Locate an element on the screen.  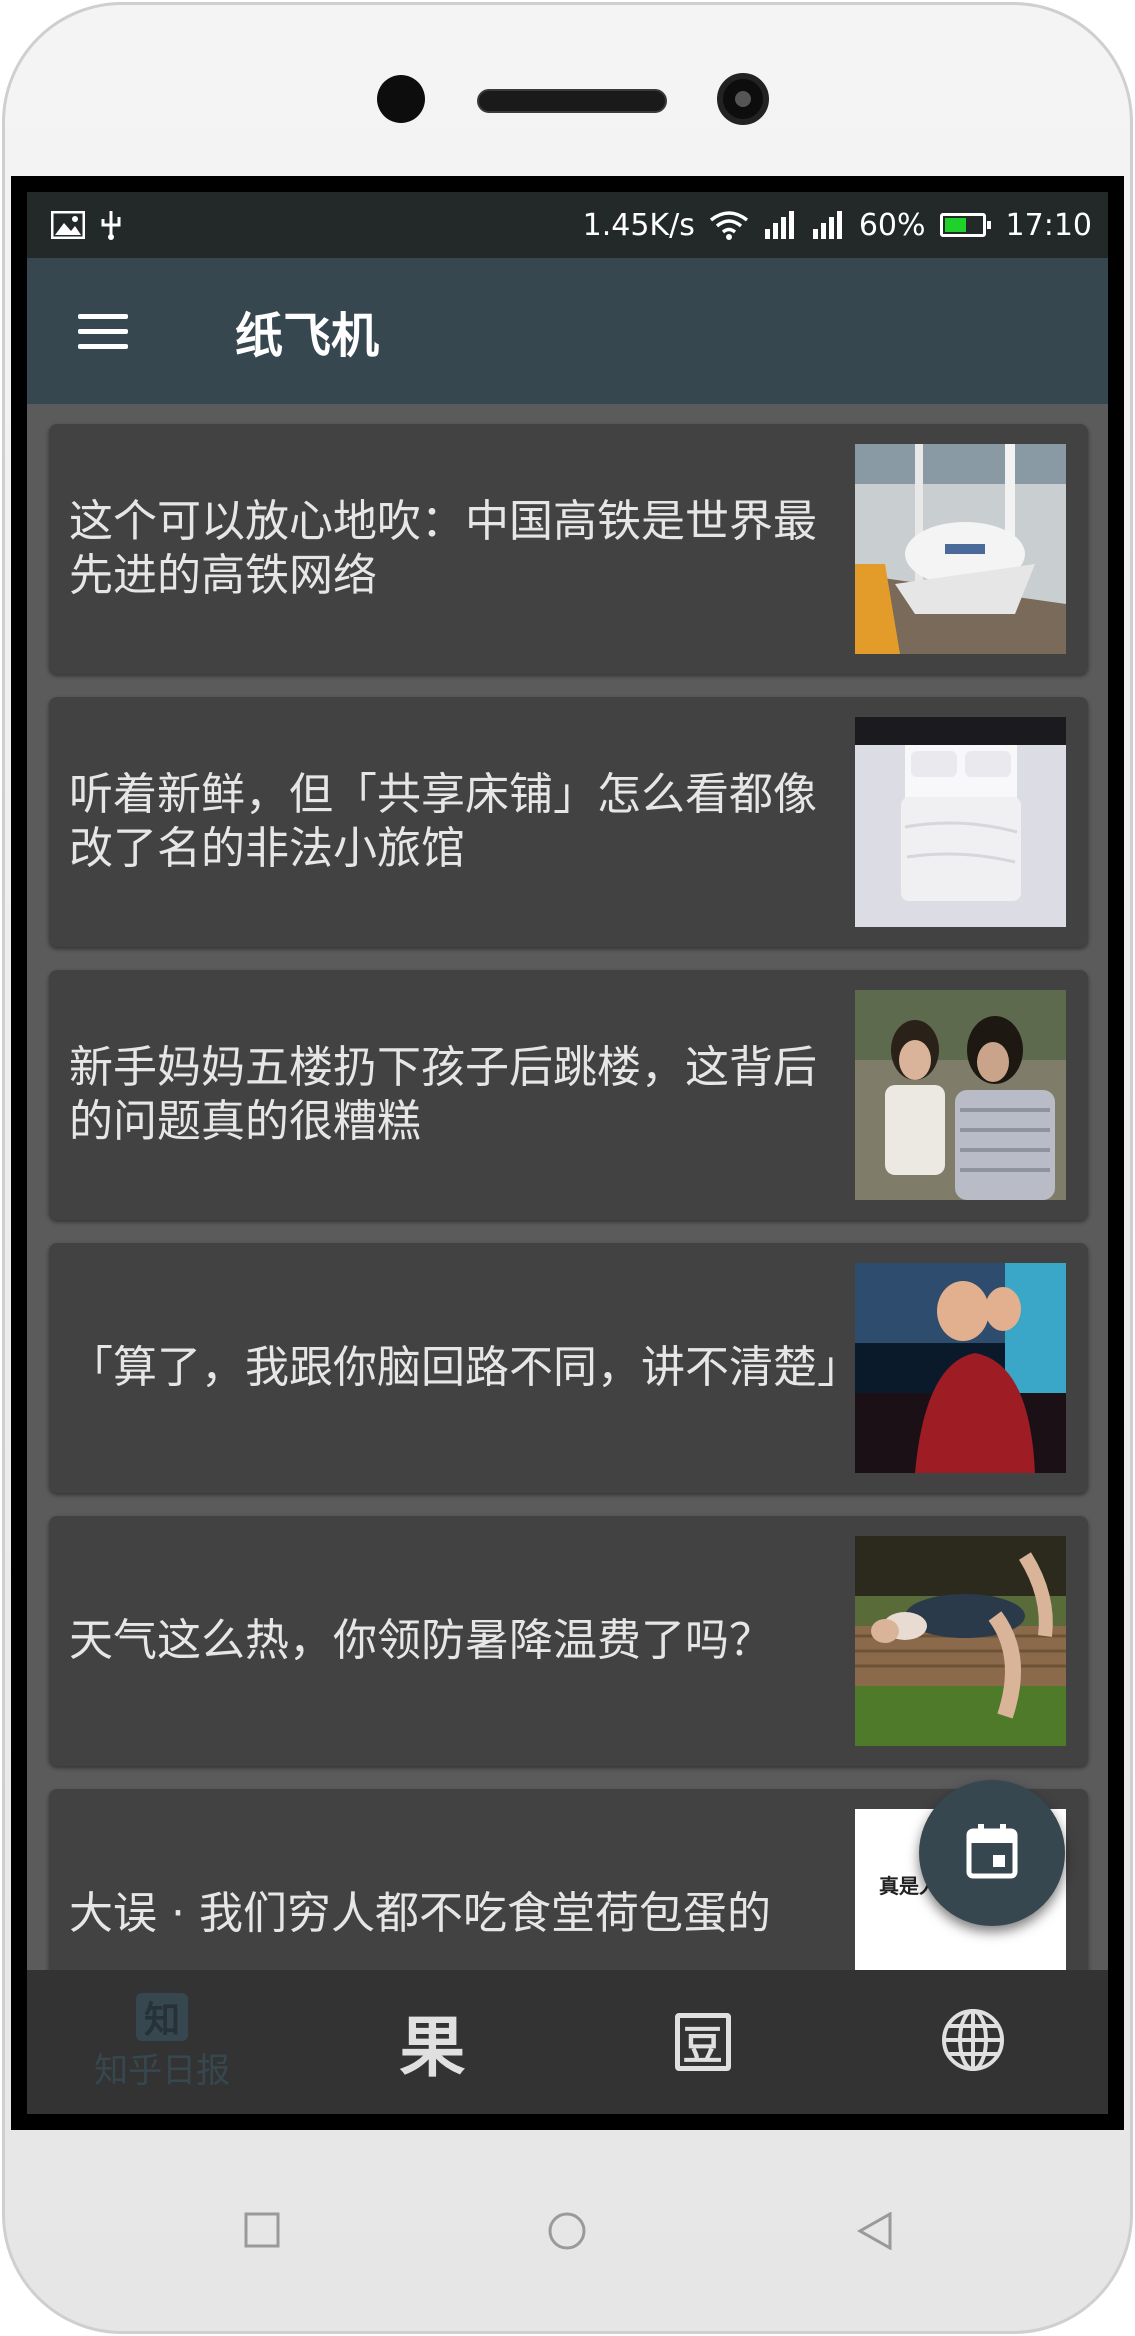
battery-icon is located at coordinates (965, 225).